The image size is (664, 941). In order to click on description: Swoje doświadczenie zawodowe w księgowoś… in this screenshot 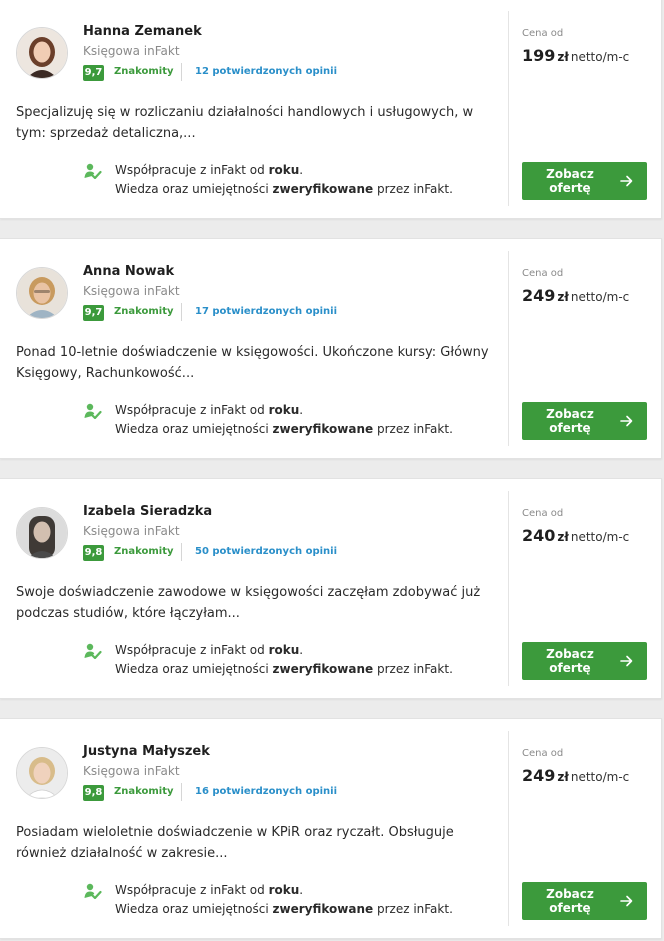, I will do `click(248, 603)`.